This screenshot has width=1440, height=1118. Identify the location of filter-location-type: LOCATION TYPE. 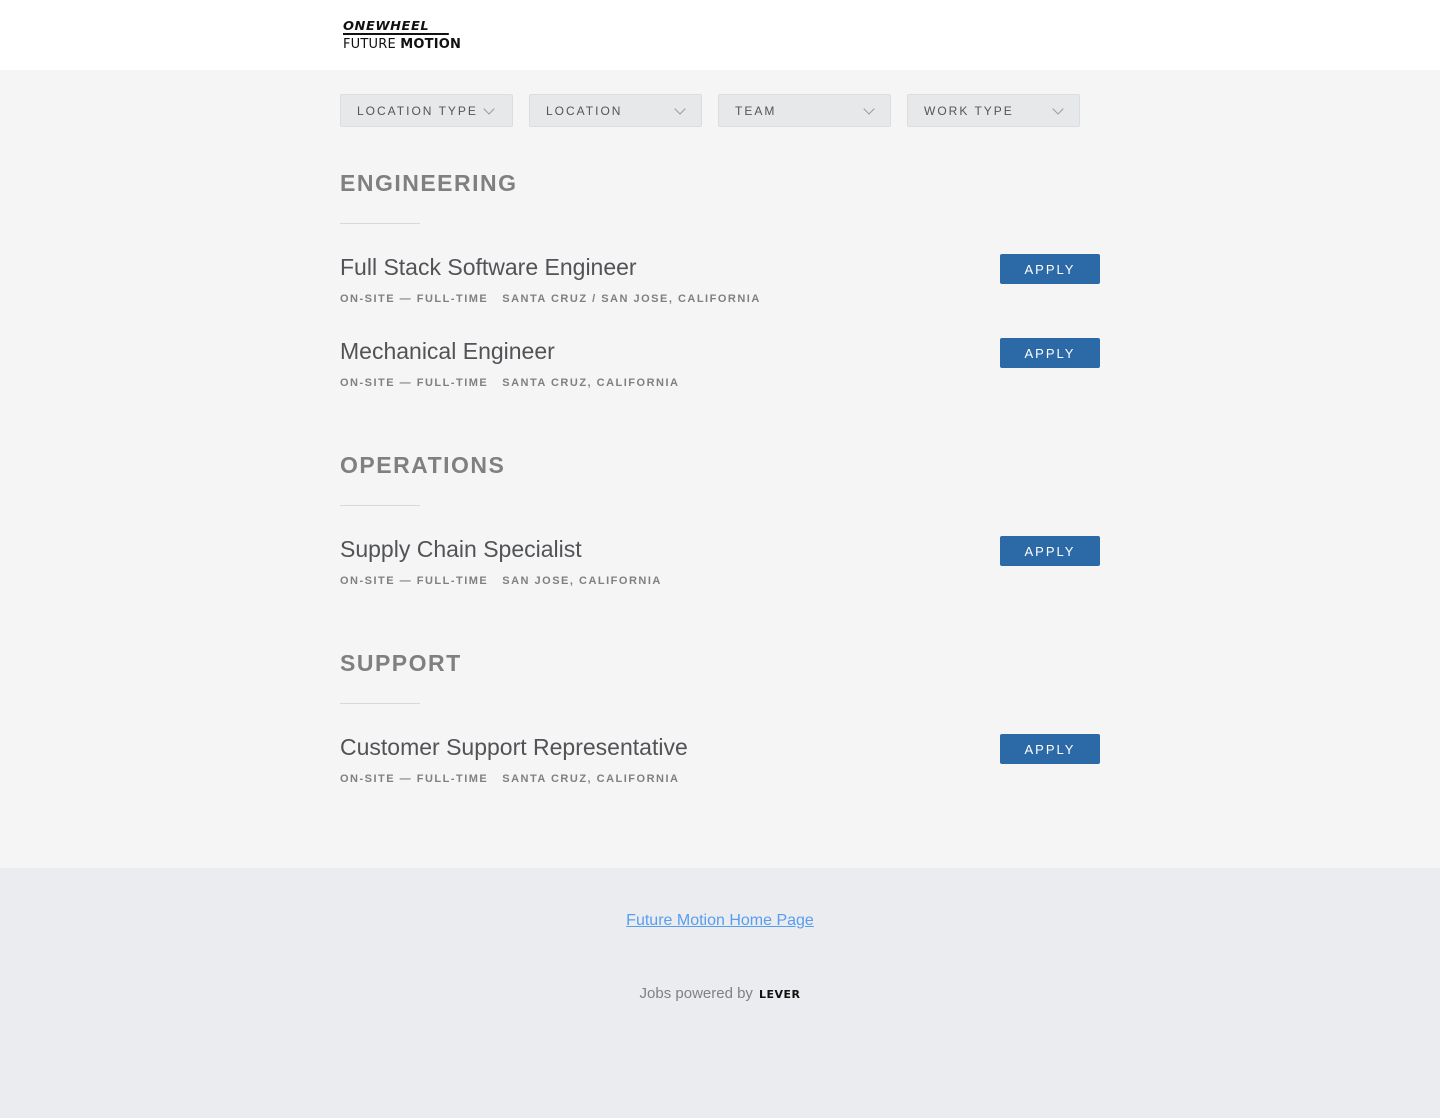
(426, 110).